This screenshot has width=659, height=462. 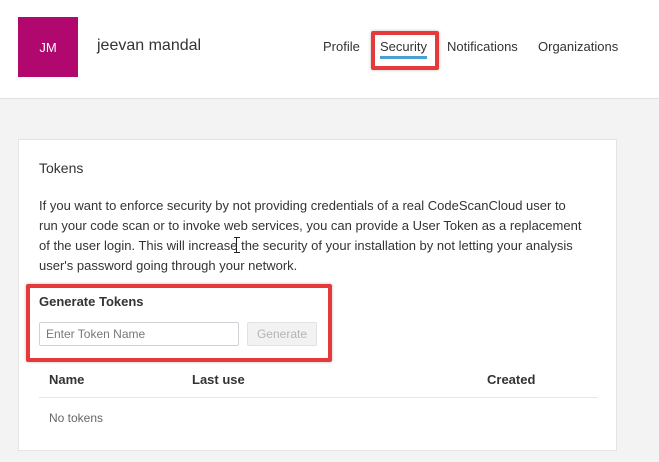 What do you see at coordinates (61, 168) in the screenshot?
I see `tokens-title: Tokens` at bounding box center [61, 168].